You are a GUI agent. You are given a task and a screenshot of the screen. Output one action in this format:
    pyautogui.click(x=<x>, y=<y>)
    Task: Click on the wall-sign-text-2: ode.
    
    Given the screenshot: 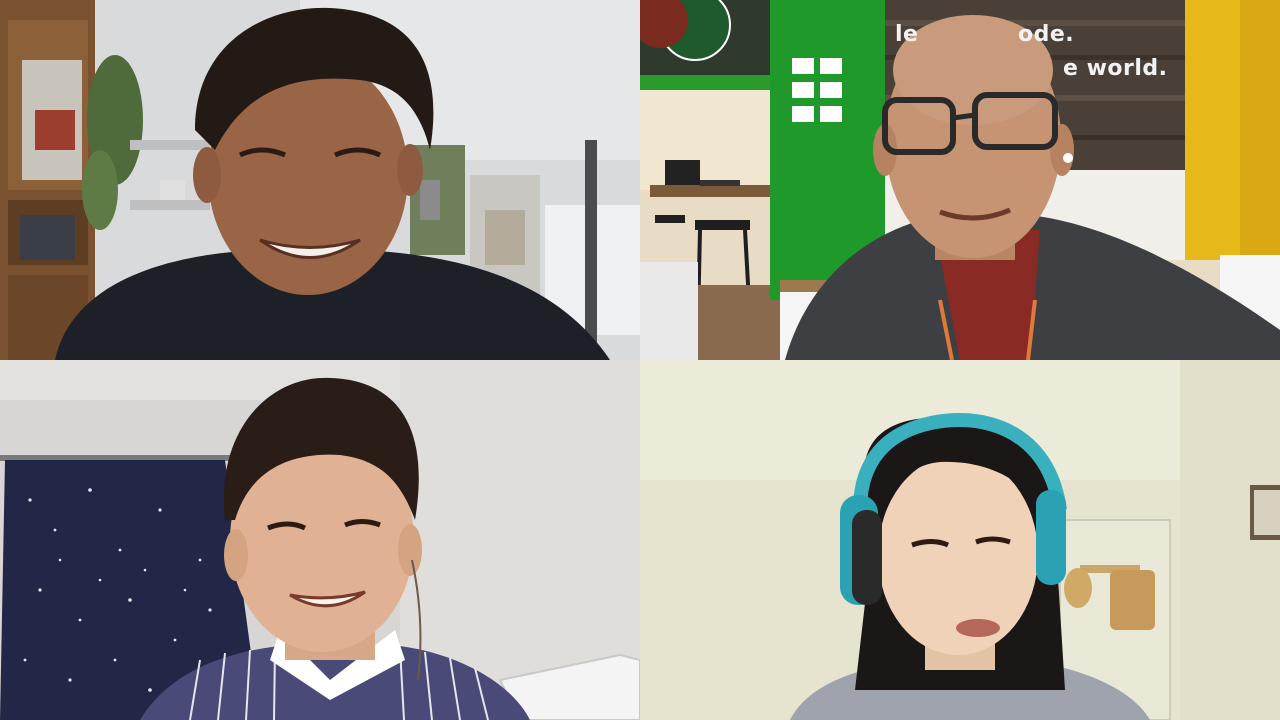 What is the action you would take?
    pyautogui.click(x=1046, y=34)
    